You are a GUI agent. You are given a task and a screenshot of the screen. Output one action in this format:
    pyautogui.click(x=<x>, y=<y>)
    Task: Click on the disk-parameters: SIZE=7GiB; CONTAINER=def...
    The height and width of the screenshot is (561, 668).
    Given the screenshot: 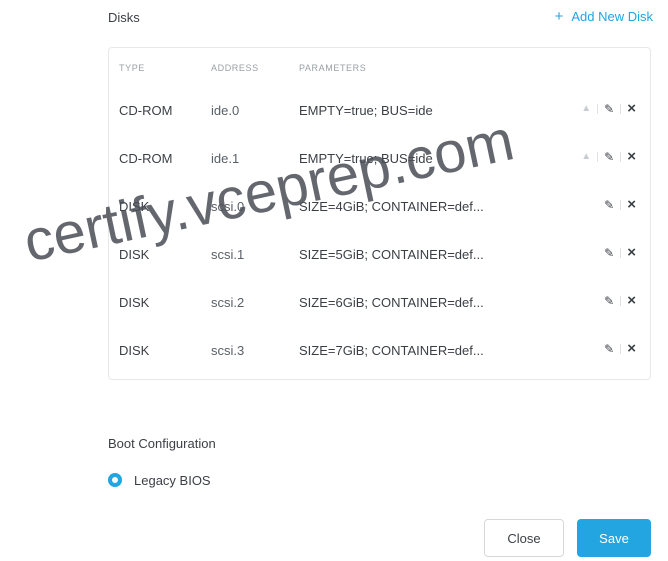 What is the action you would take?
    pyautogui.click(x=391, y=350)
    